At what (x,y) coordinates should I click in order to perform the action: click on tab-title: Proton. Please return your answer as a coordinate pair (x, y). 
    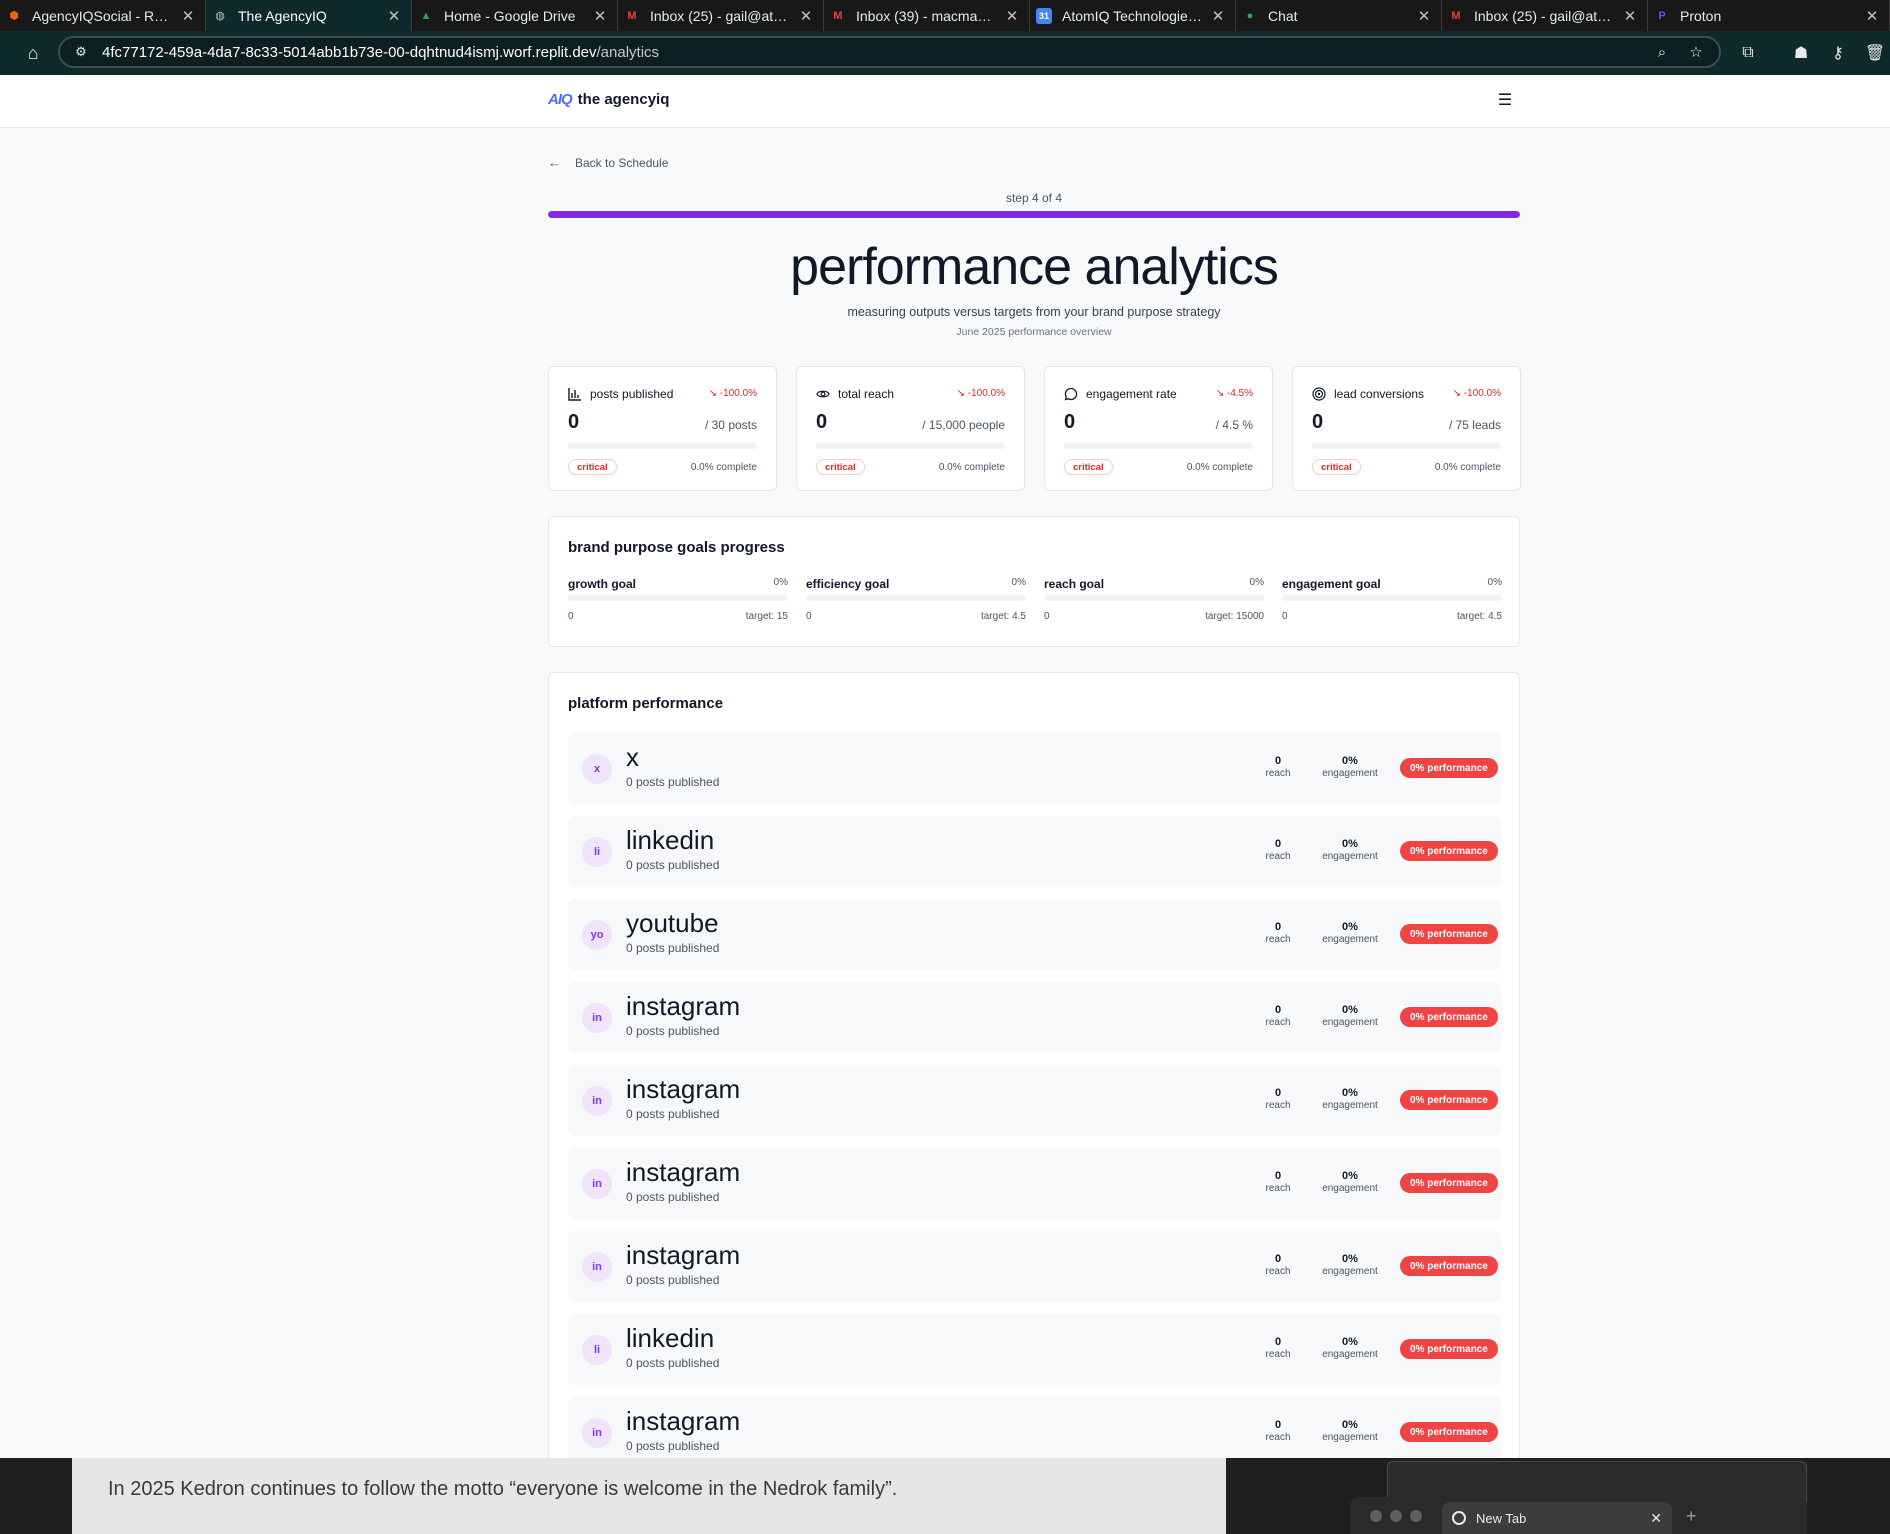
    Looking at the image, I should click on (1701, 15).